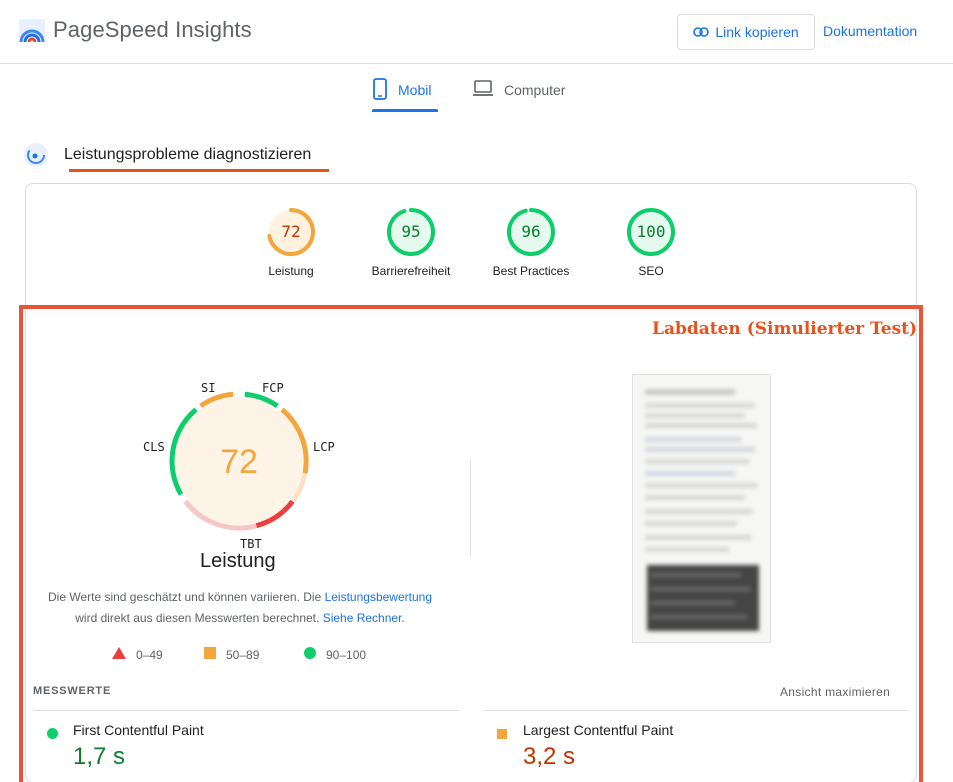 The width and height of the screenshot is (953, 782). Describe the element at coordinates (149, 654) in the screenshot. I see `legend-range: 0–49` at that location.